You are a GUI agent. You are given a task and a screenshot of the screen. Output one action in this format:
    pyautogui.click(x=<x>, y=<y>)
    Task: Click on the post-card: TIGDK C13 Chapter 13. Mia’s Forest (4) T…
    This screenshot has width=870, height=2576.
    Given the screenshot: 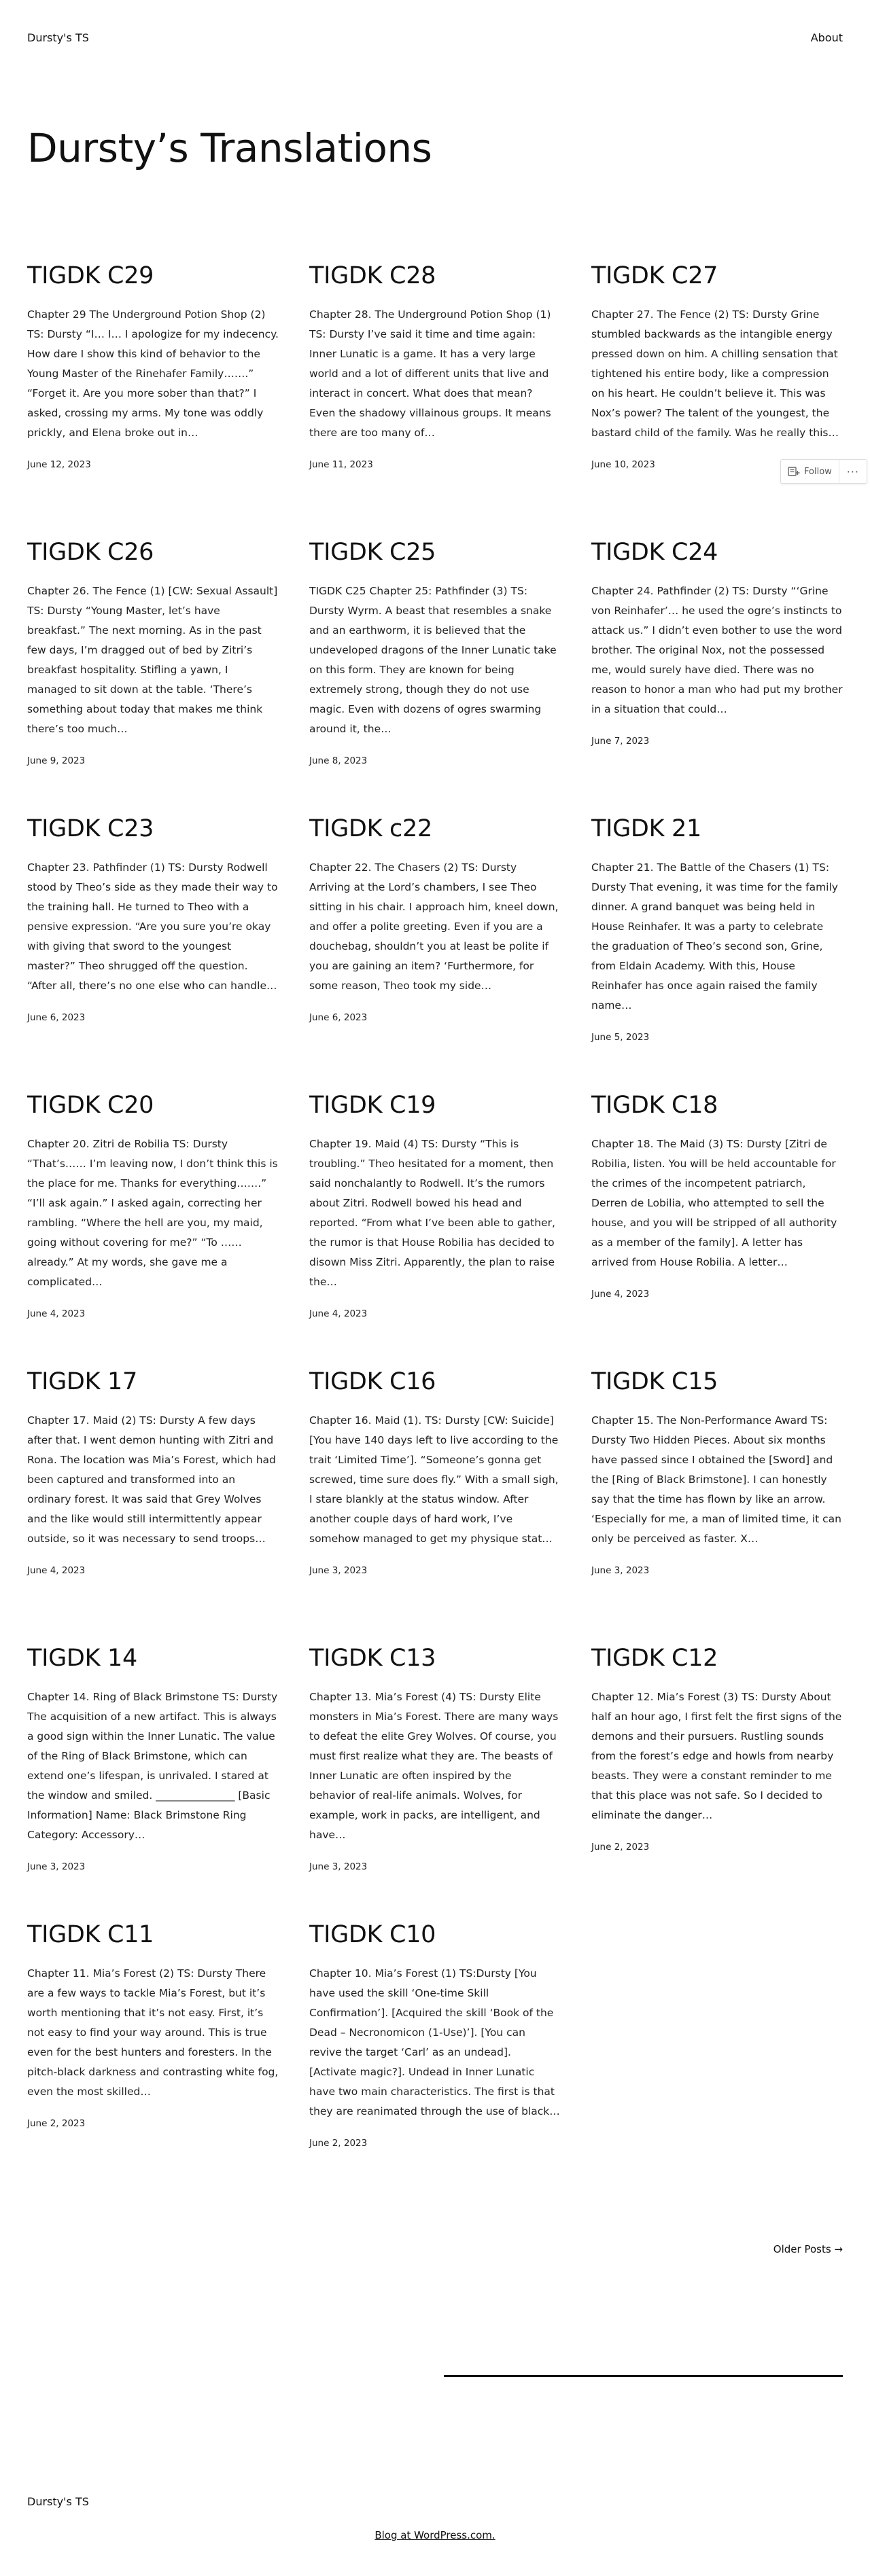 What is the action you would take?
    pyautogui.click(x=435, y=1782)
    